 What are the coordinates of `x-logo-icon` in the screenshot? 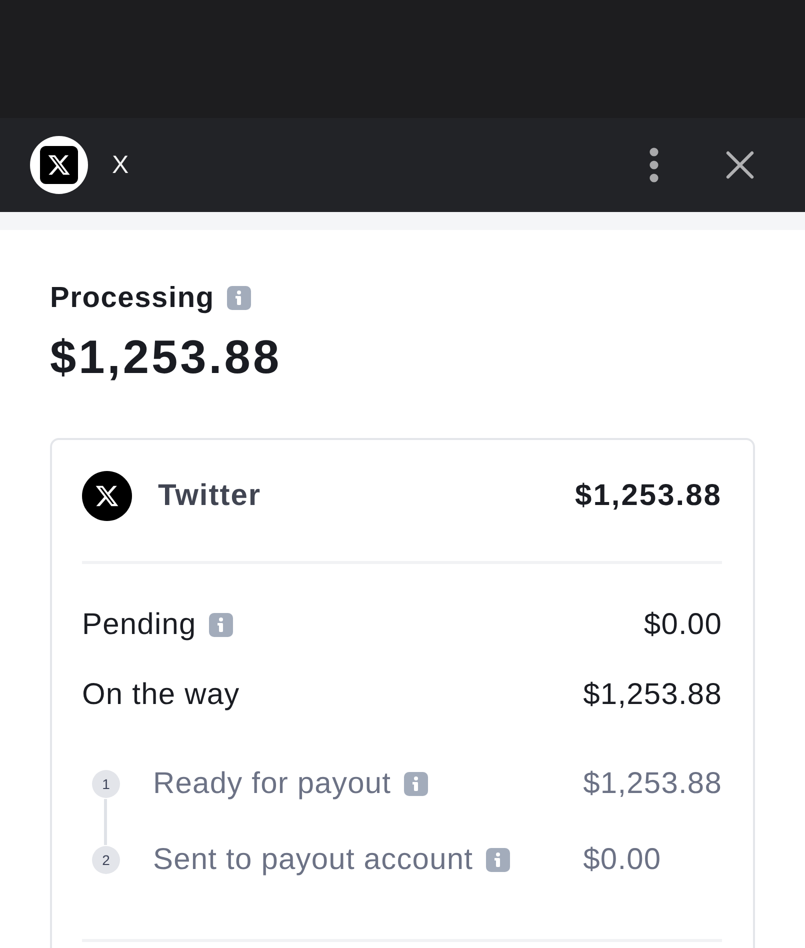 It's located at (107, 496).